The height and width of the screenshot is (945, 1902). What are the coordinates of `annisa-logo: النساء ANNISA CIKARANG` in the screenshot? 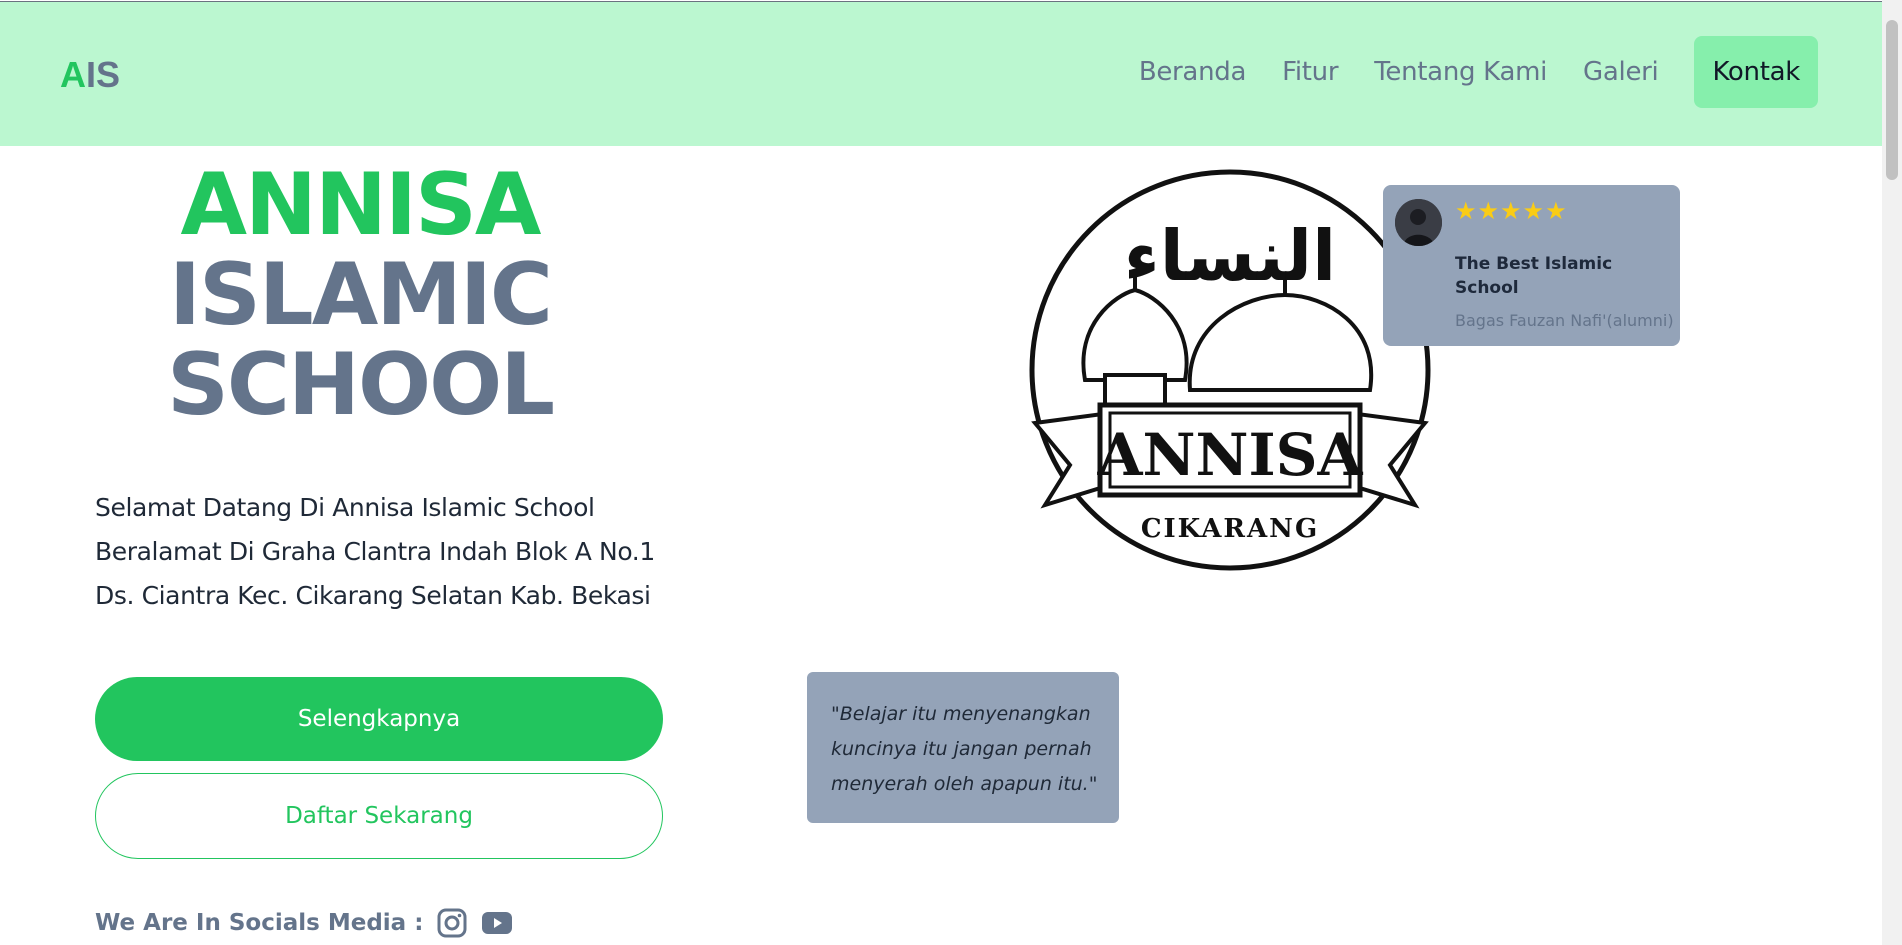 It's located at (1230, 370).